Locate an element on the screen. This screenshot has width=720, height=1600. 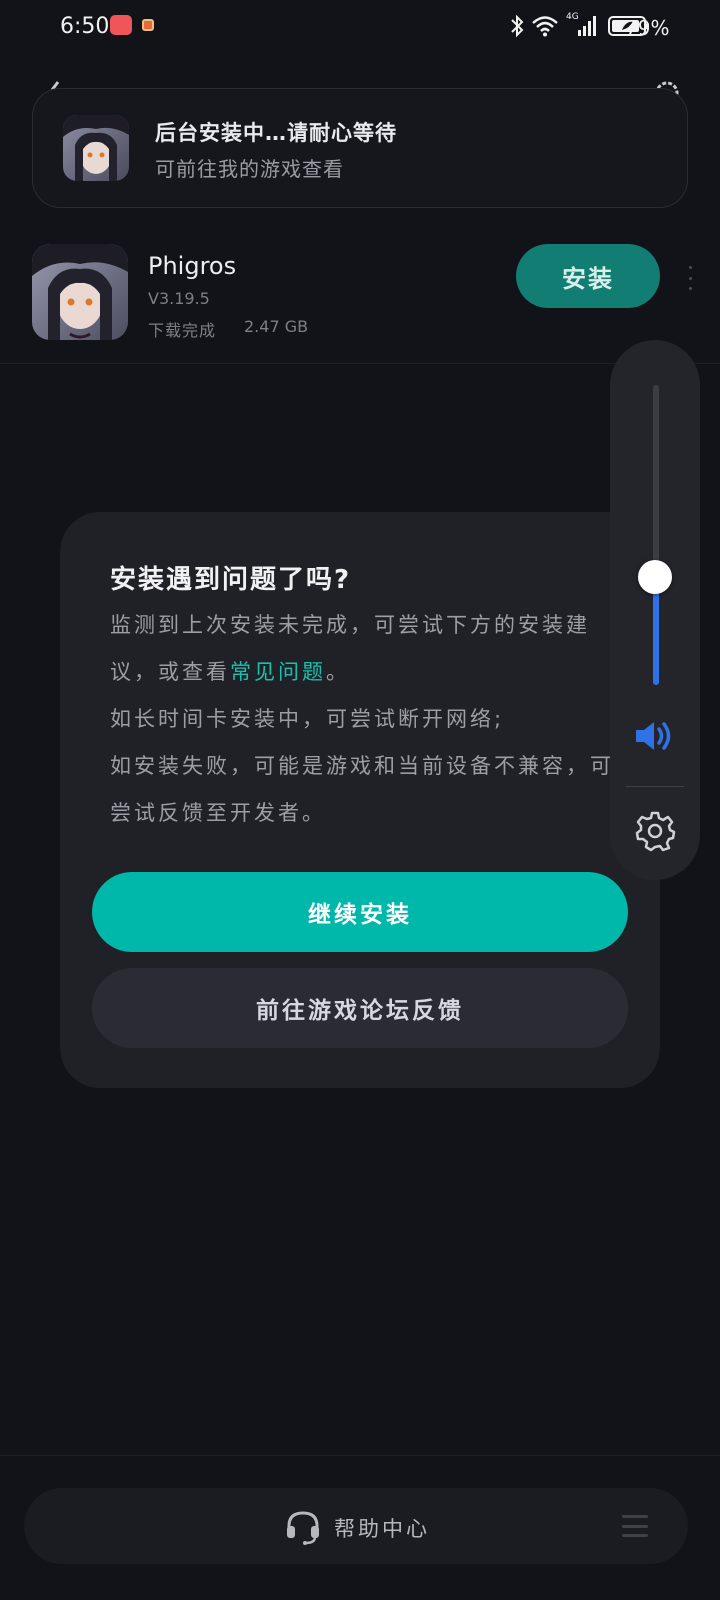
status-bar: 6:50 4G 79% is located at coordinates (360, 28).